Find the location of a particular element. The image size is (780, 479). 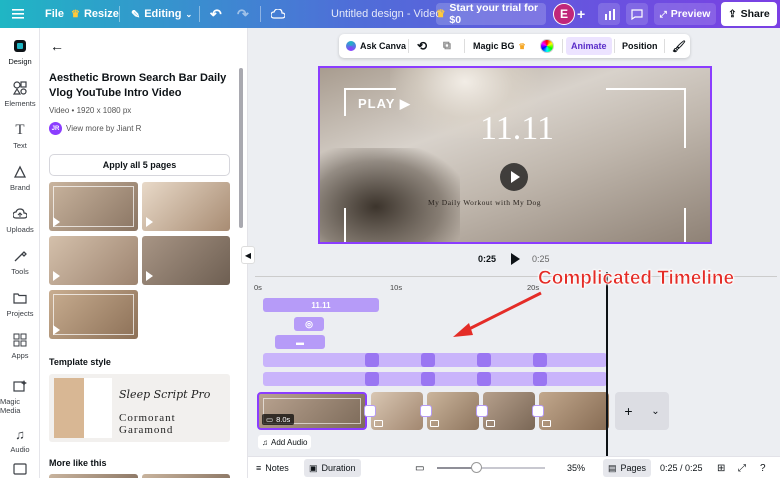

timeline-track-element: ◎ is located at coordinates (309, 324).